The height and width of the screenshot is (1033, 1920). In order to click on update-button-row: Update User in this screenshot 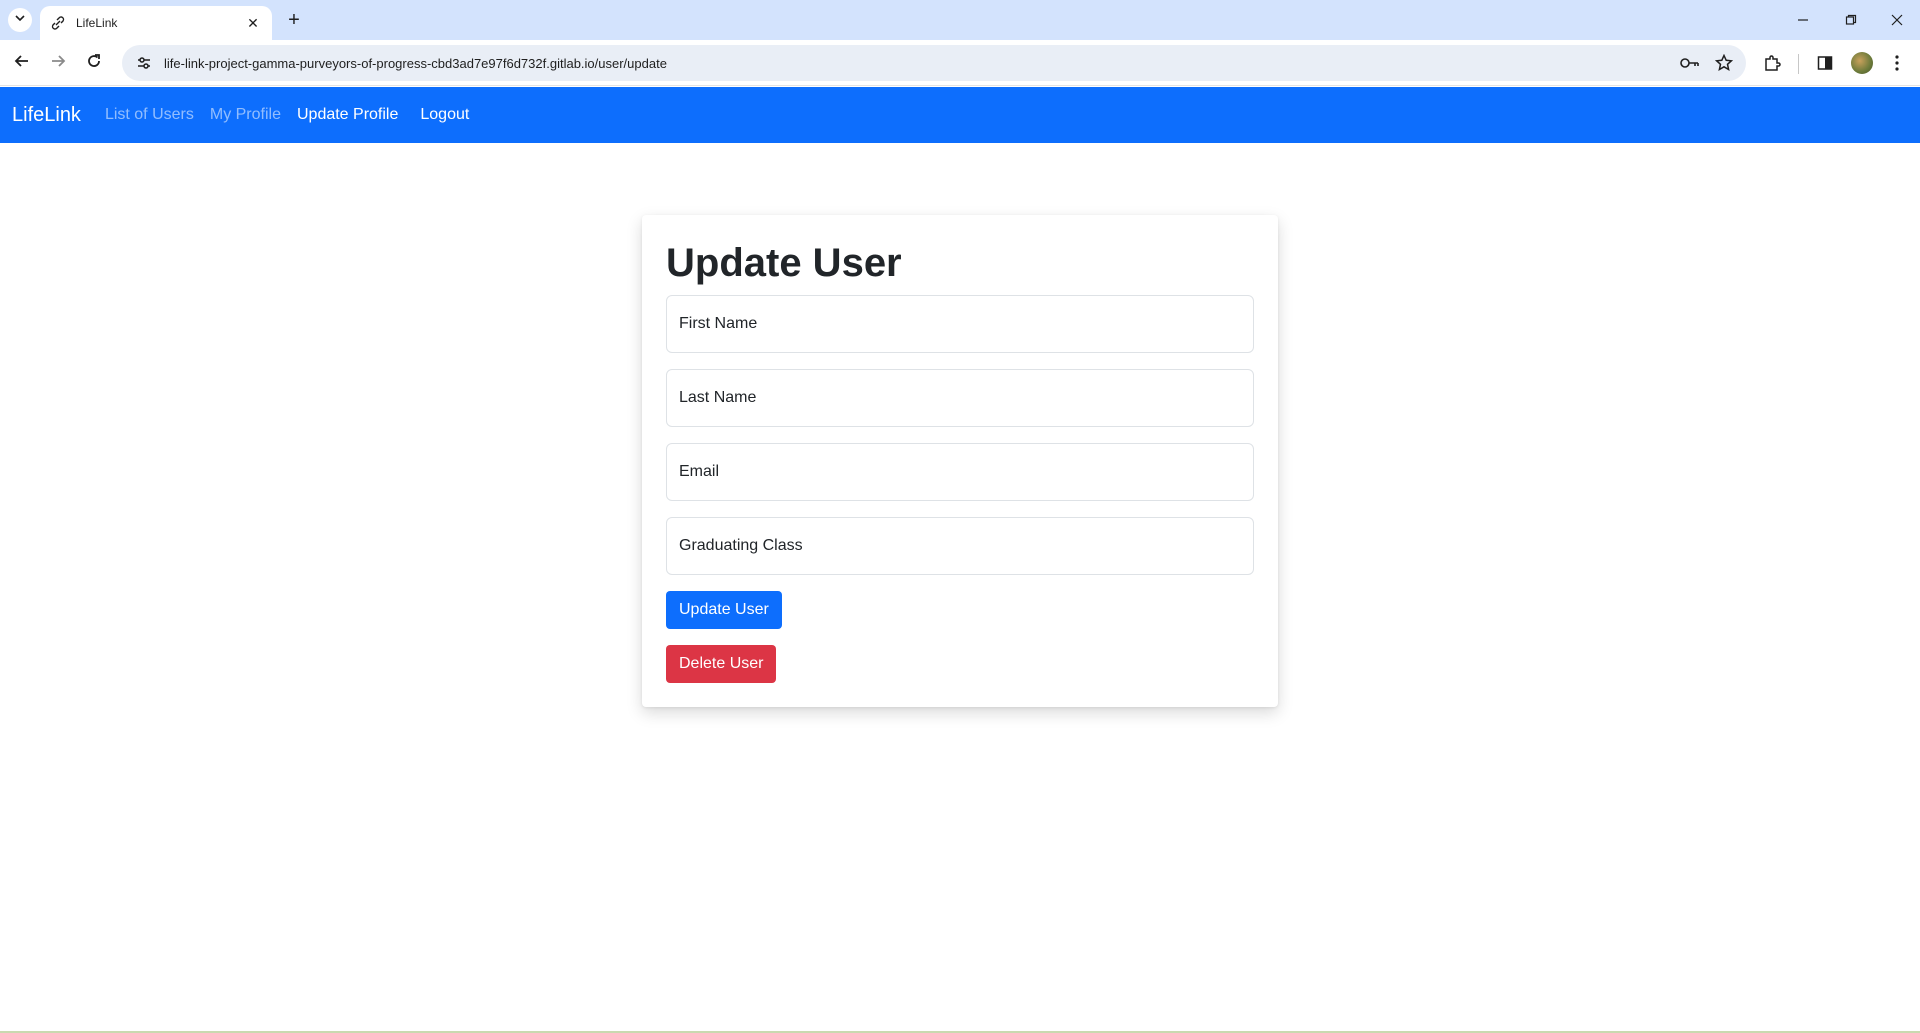, I will do `click(960, 610)`.